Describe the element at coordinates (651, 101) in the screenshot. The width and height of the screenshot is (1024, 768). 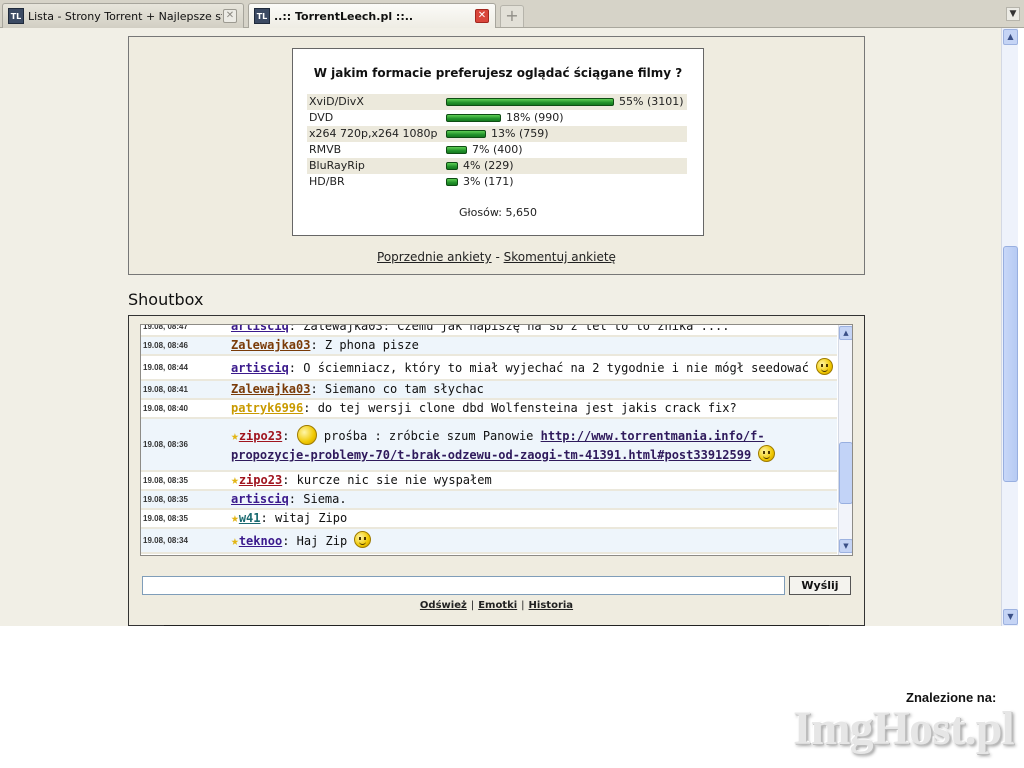
I see `poll-option-result: 55% (3101)` at that location.